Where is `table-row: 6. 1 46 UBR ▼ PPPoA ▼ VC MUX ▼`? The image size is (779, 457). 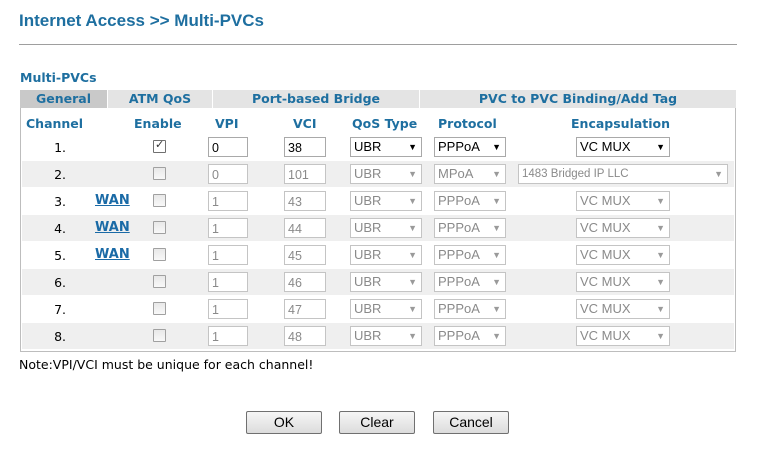 table-row: 6. 1 46 UBR ▼ PPPoA ▼ VC MUX ▼ is located at coordinates (378, 282).